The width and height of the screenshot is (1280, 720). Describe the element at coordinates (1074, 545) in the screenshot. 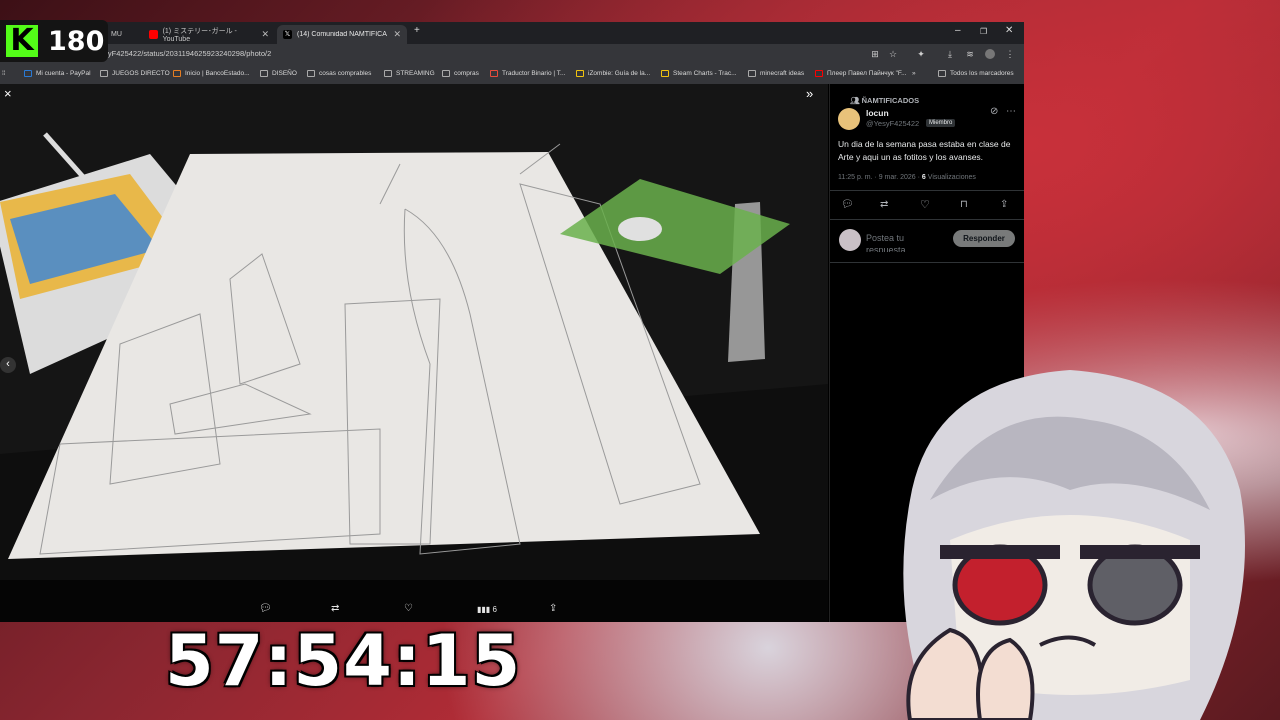

I see `vtuber-avatar` at that location.